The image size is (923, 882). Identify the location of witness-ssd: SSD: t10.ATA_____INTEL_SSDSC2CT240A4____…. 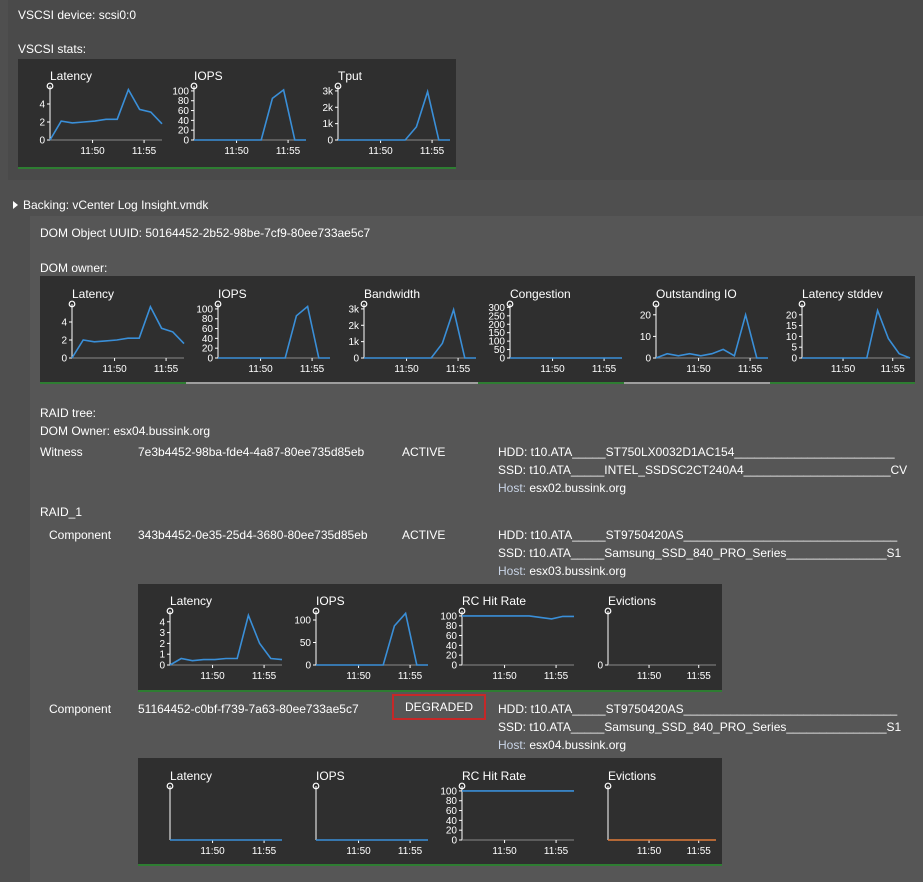
(703, 470).